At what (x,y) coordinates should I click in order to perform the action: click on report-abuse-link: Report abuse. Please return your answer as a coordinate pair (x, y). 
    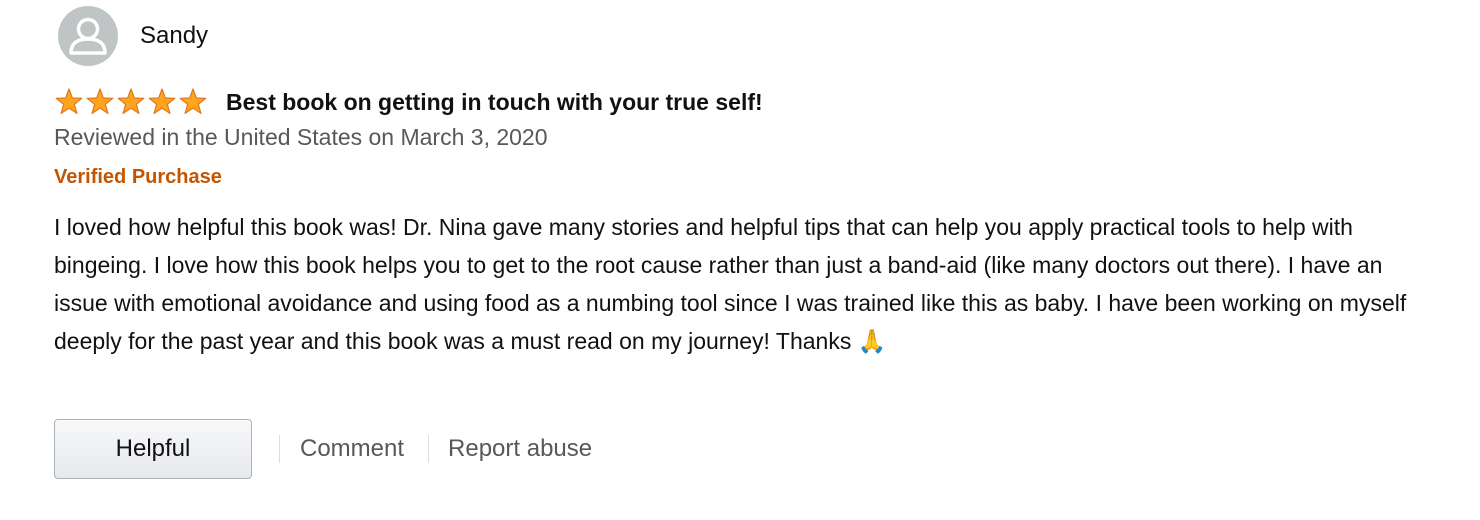
    Looking at the image, I should click on (520, 449).